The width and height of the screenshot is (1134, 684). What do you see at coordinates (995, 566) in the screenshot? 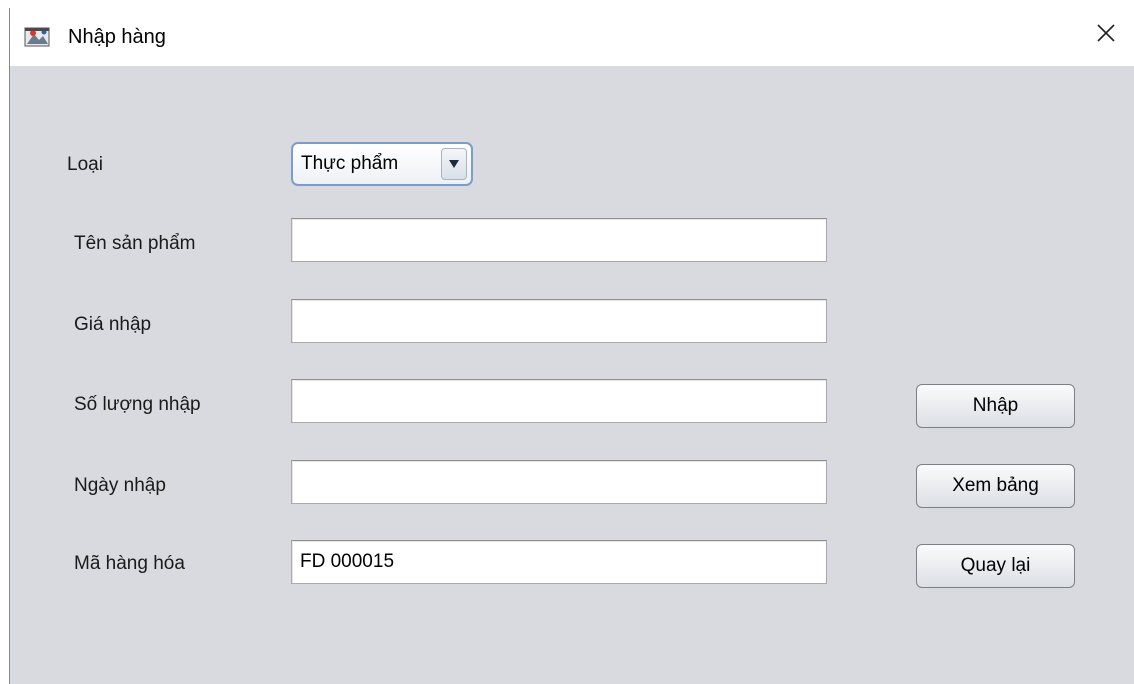
I see `back-button: Quay lại` at bounding box center [995, 566].